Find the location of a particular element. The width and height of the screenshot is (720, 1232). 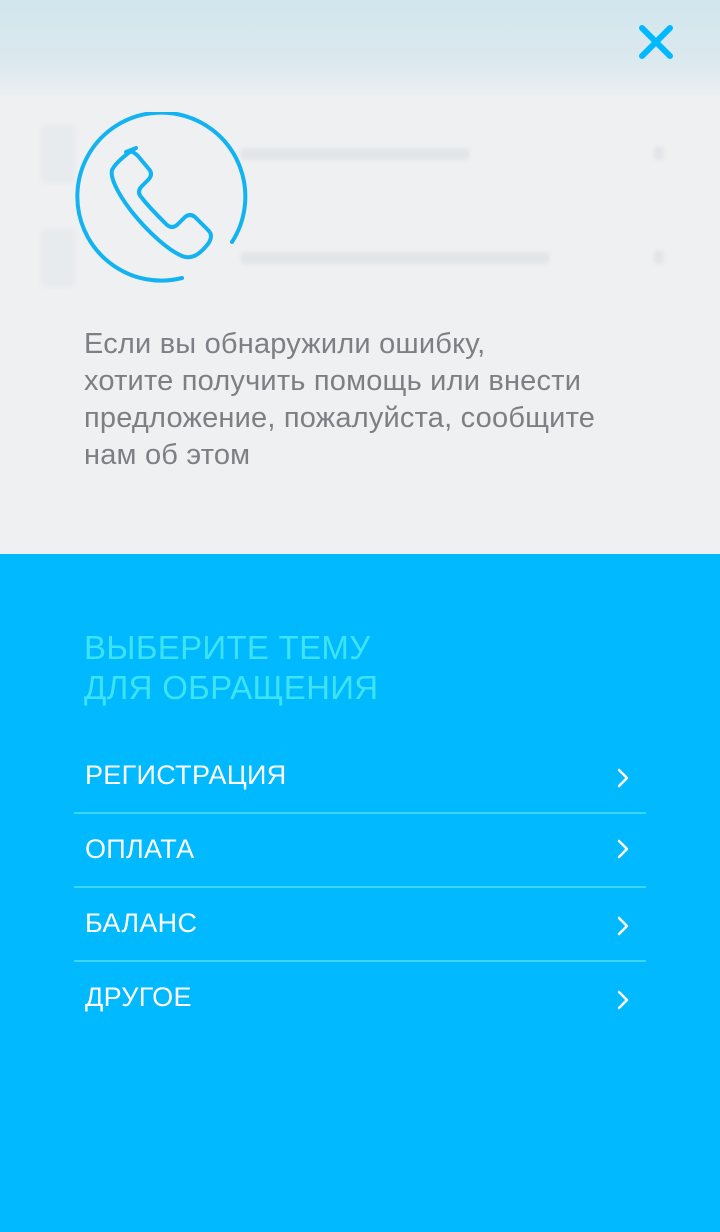

close-button is located at coordinates (656, 42).